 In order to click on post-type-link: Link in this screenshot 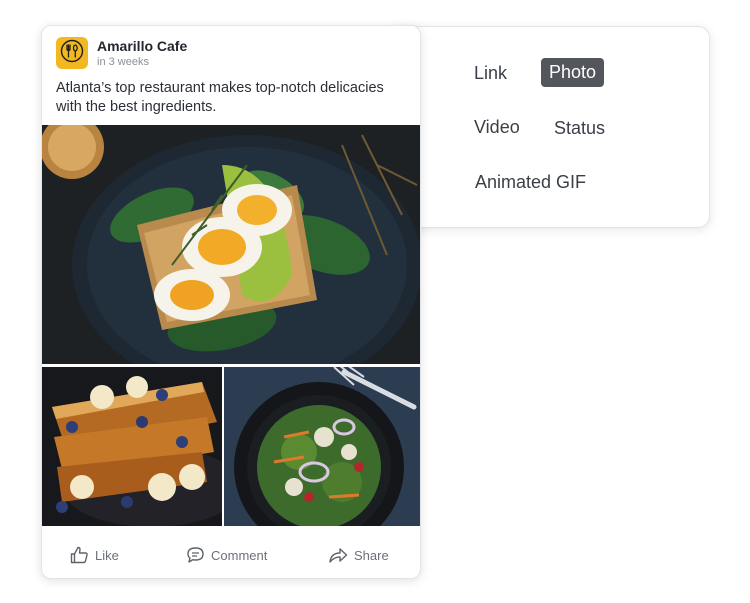, I will do `click(490, 73)`.